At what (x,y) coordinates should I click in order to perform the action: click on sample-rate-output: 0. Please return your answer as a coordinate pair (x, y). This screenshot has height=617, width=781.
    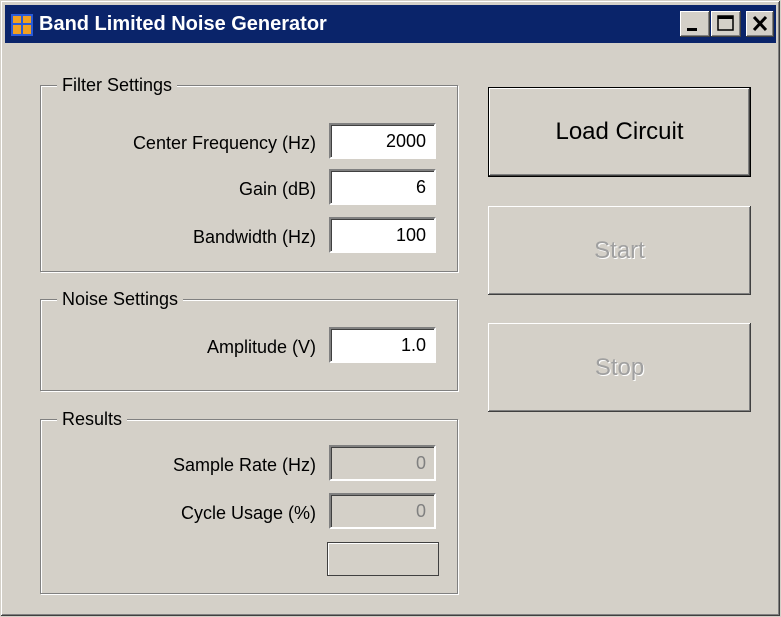
    Looking at the image, I should click on (382, 463).